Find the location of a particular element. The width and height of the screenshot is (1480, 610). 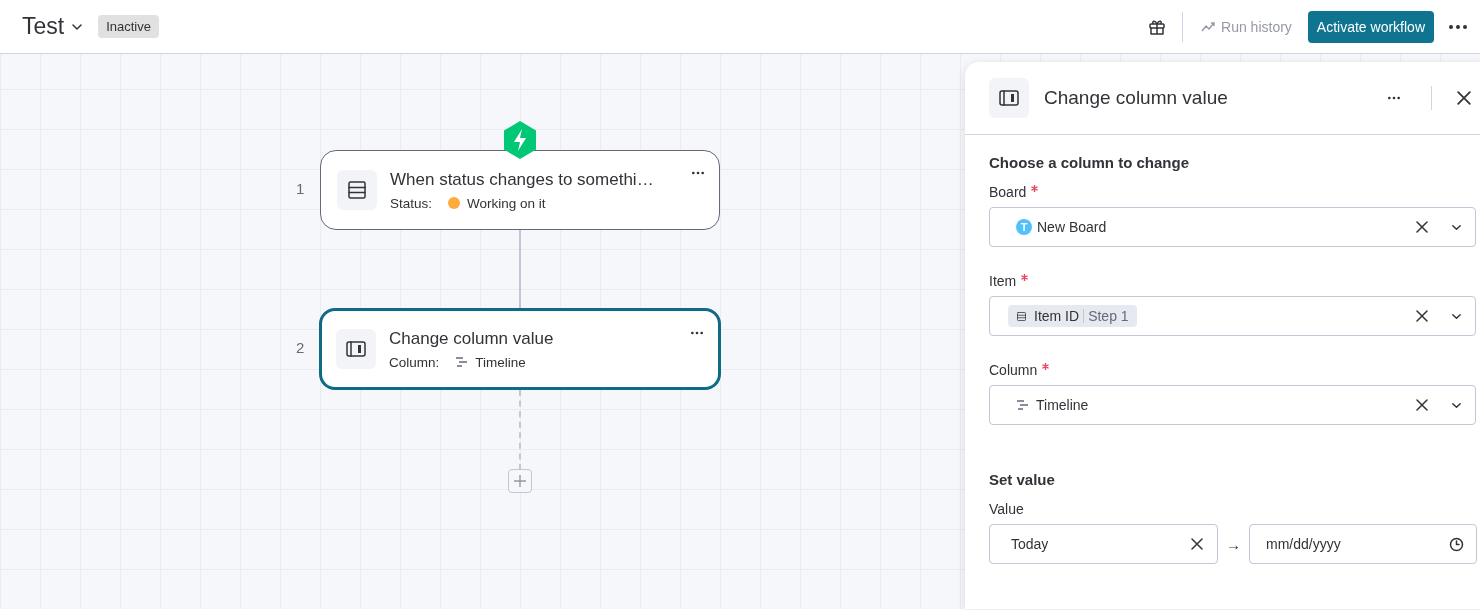

field-label: Column is located at coordinates (1013, 370).